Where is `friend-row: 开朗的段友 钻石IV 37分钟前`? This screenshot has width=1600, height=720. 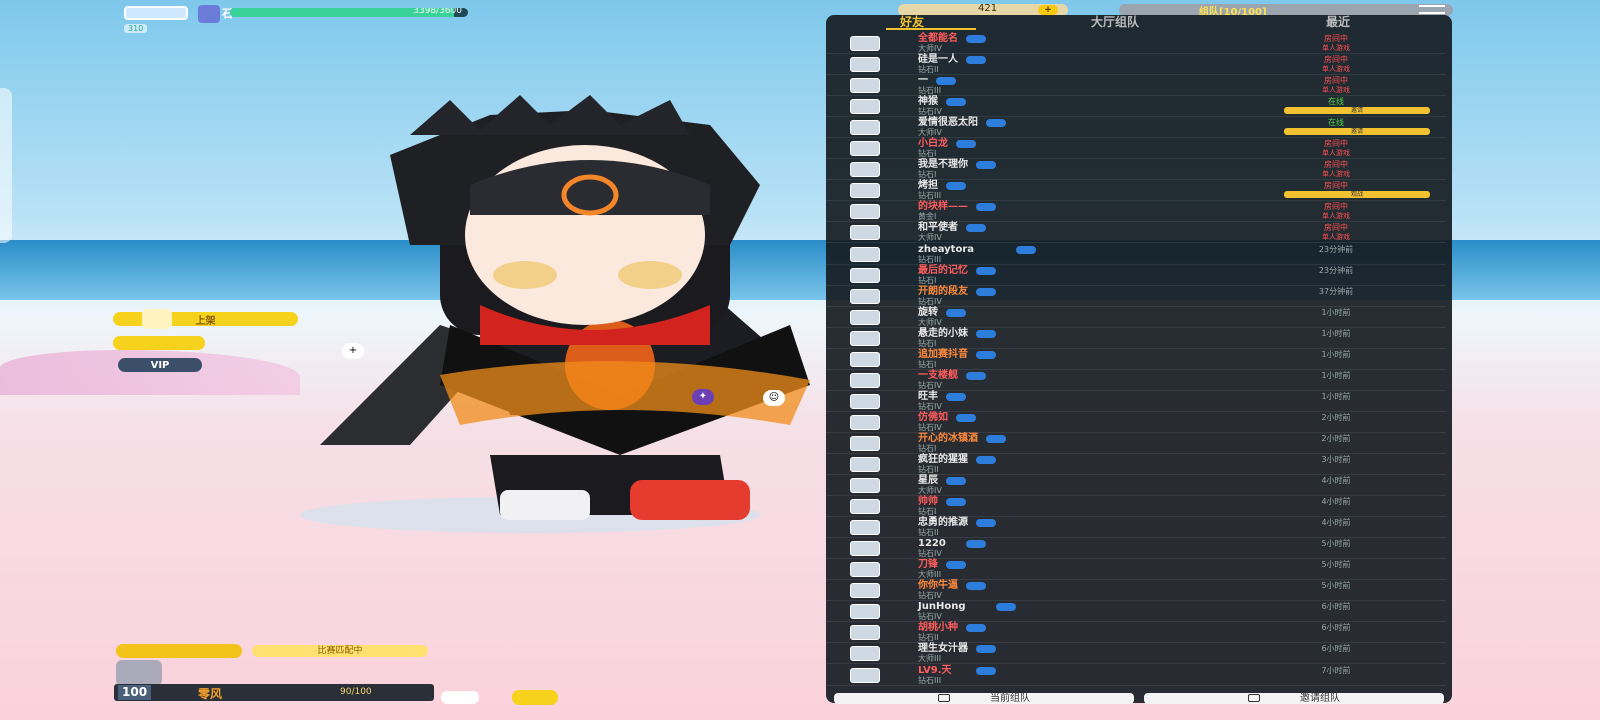 friend-row: 开朗的段友 钻石IV 37分钟前 is located at coordinates (1136, 296).